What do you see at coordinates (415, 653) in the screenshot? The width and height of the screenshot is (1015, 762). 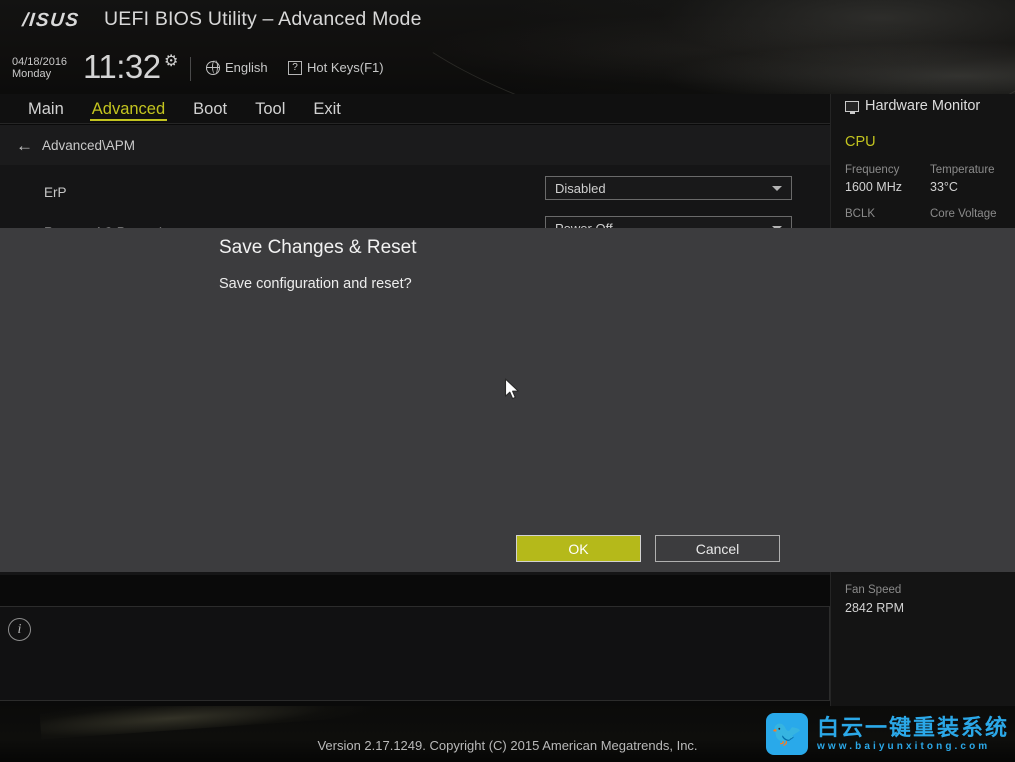 I see `help-panel: i` at bounding box center [415, 653].